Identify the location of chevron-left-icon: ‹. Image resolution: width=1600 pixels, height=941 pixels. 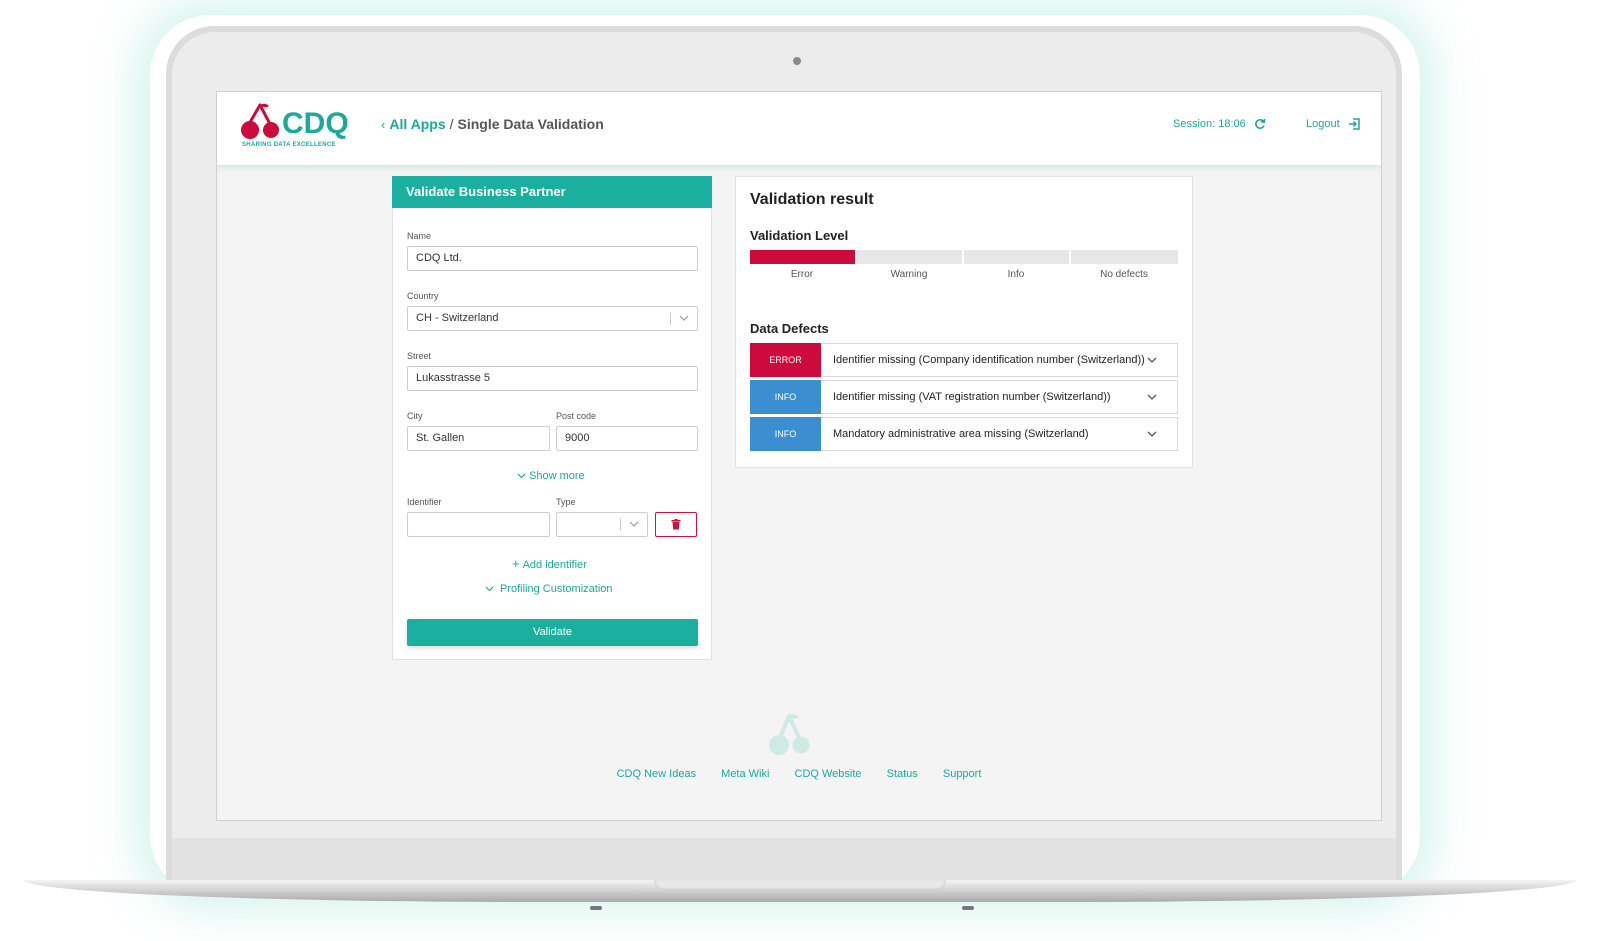
(383, 124).